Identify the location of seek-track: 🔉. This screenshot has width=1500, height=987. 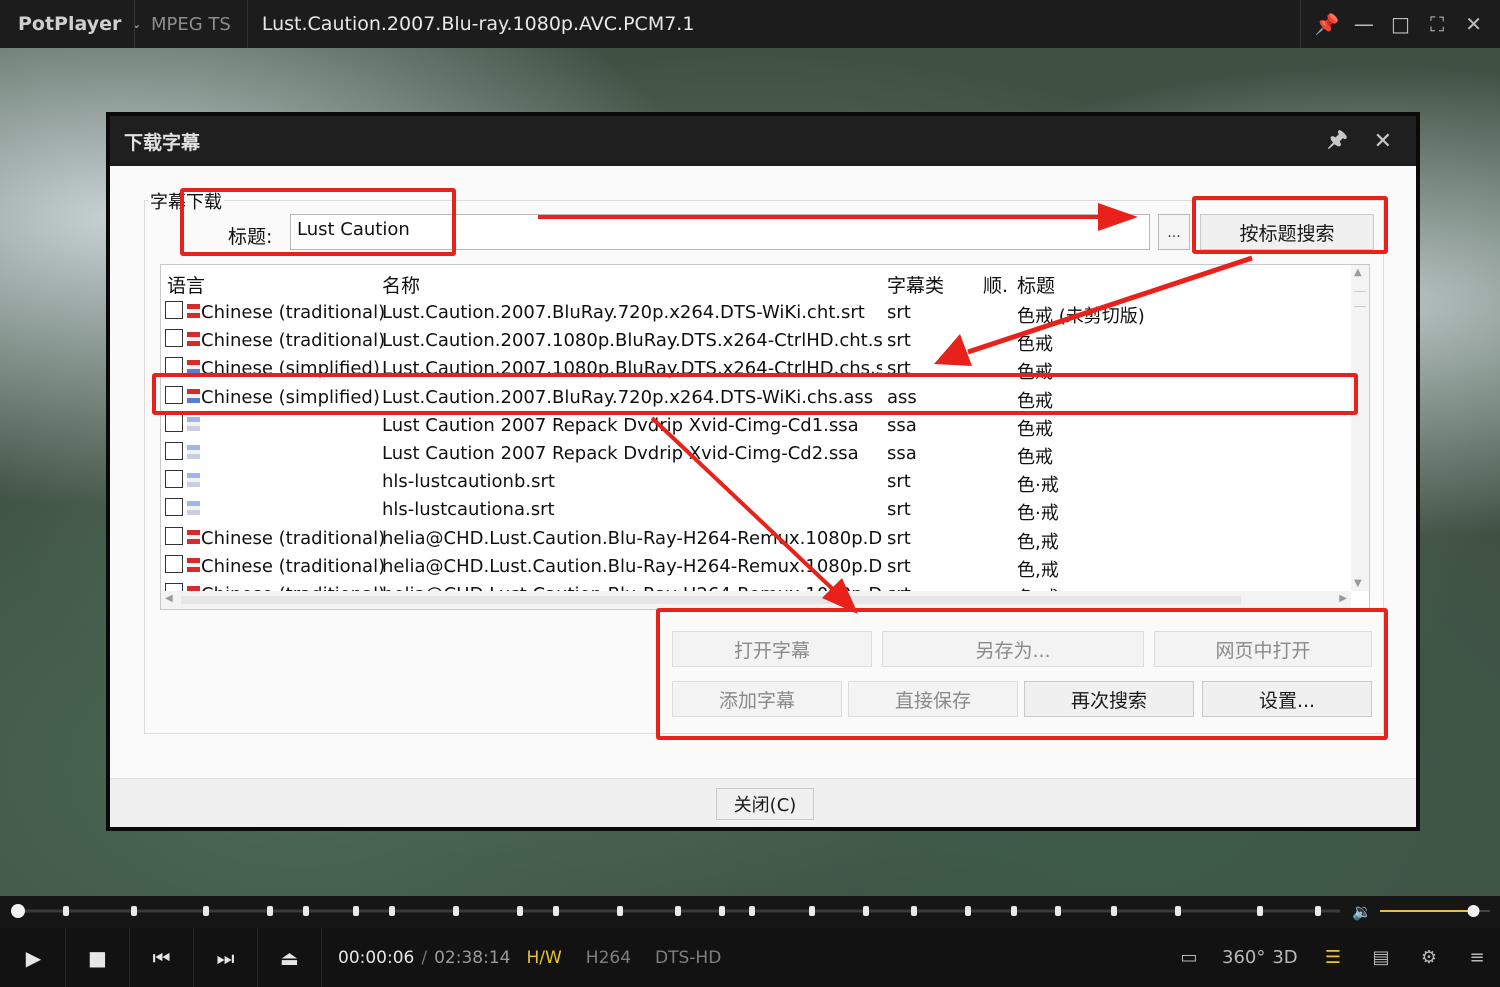
(750, 912).